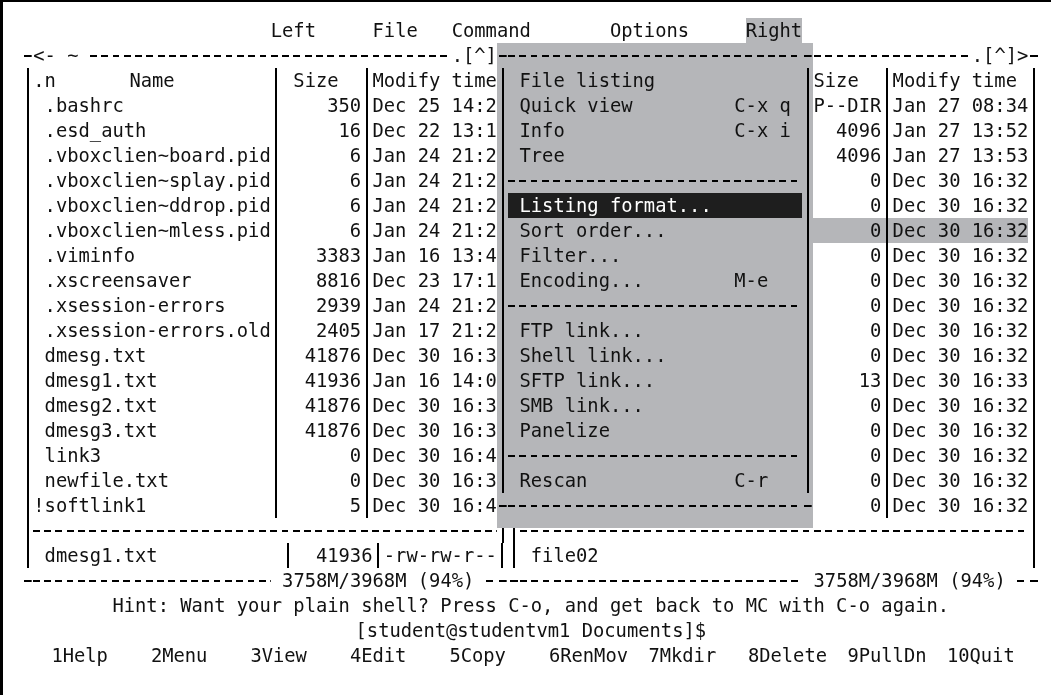 The image size is (1051, 695). I want to click on menu-item: Tree, so click(655, 155).